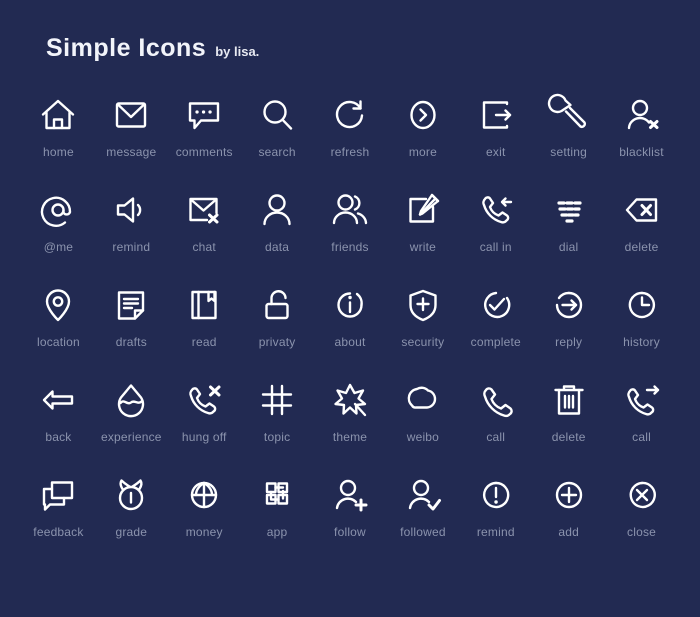  What do you see at coordinates (58, 424) in the screenshot?
I see `icon-cell-back: back` at bounding box center [58, 424].